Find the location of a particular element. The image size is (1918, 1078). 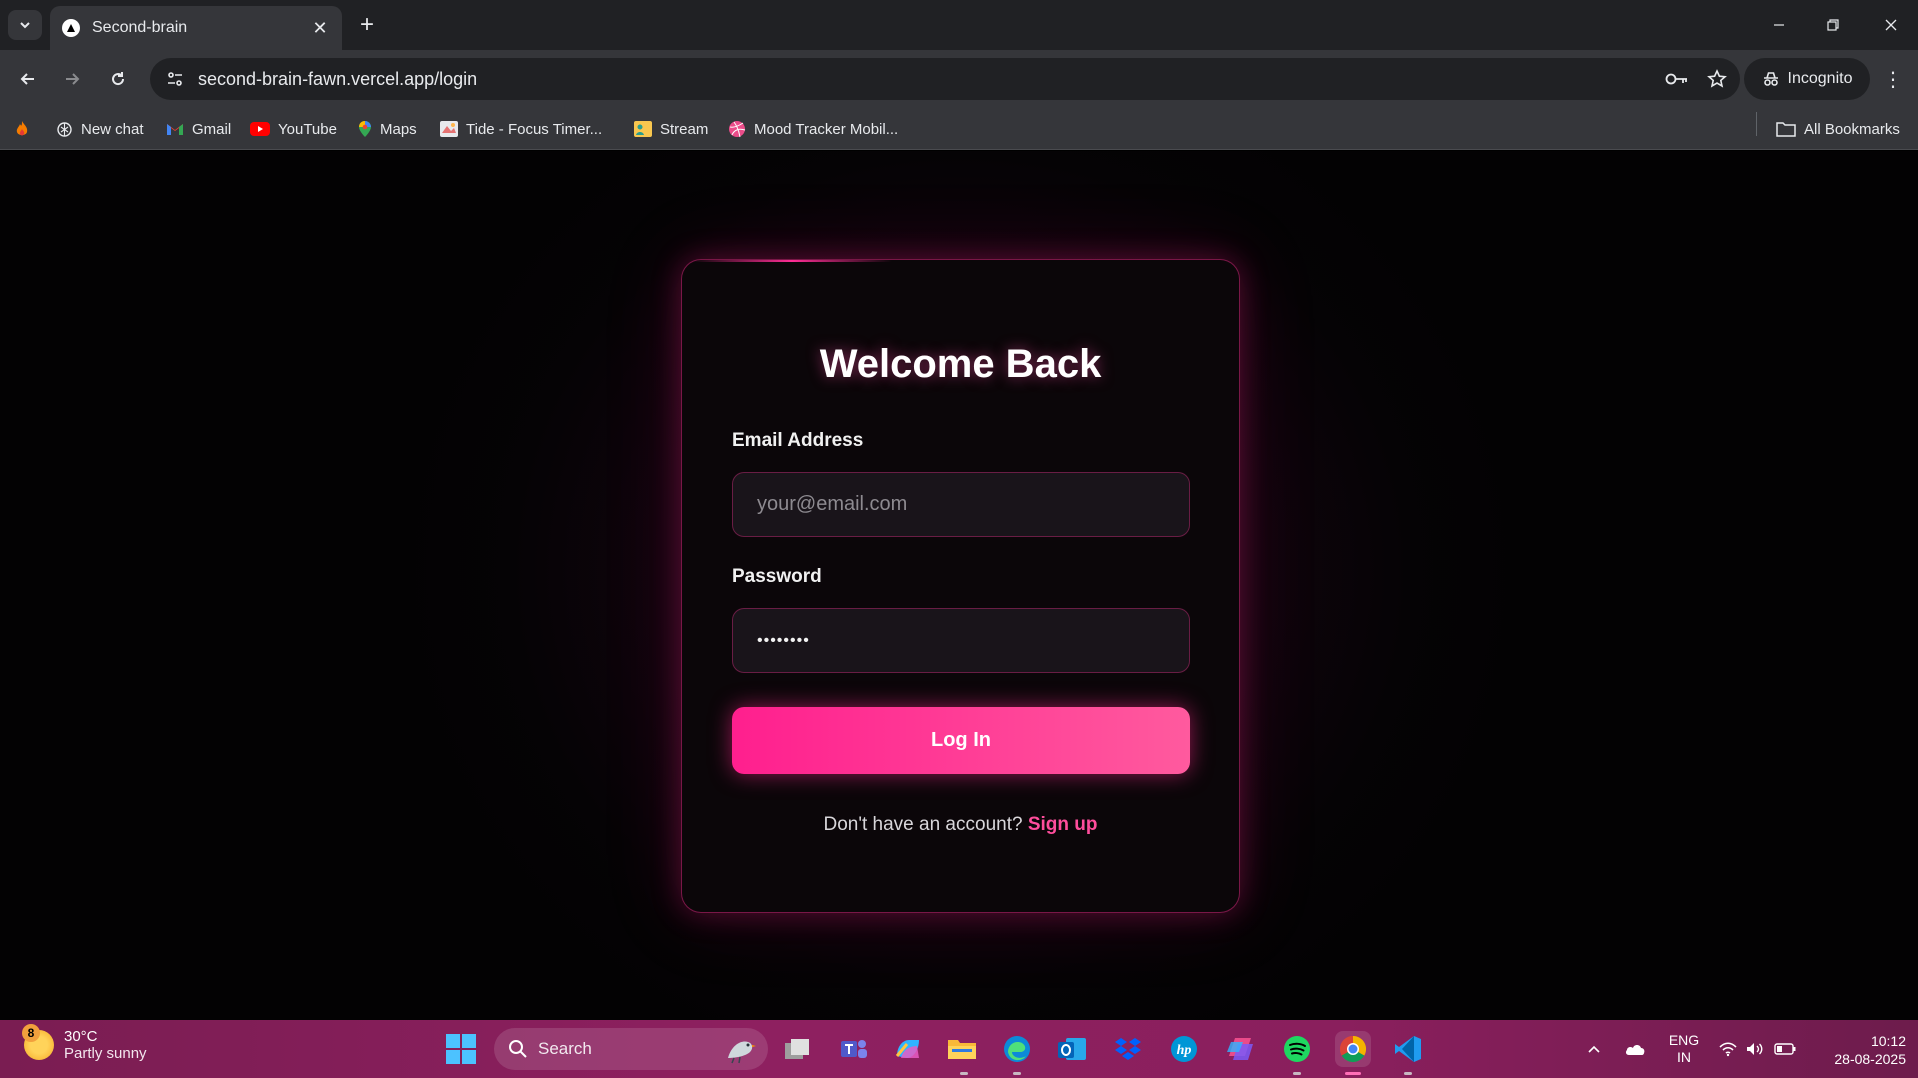

wifi-icon is located at coordinates (1728, 1049).